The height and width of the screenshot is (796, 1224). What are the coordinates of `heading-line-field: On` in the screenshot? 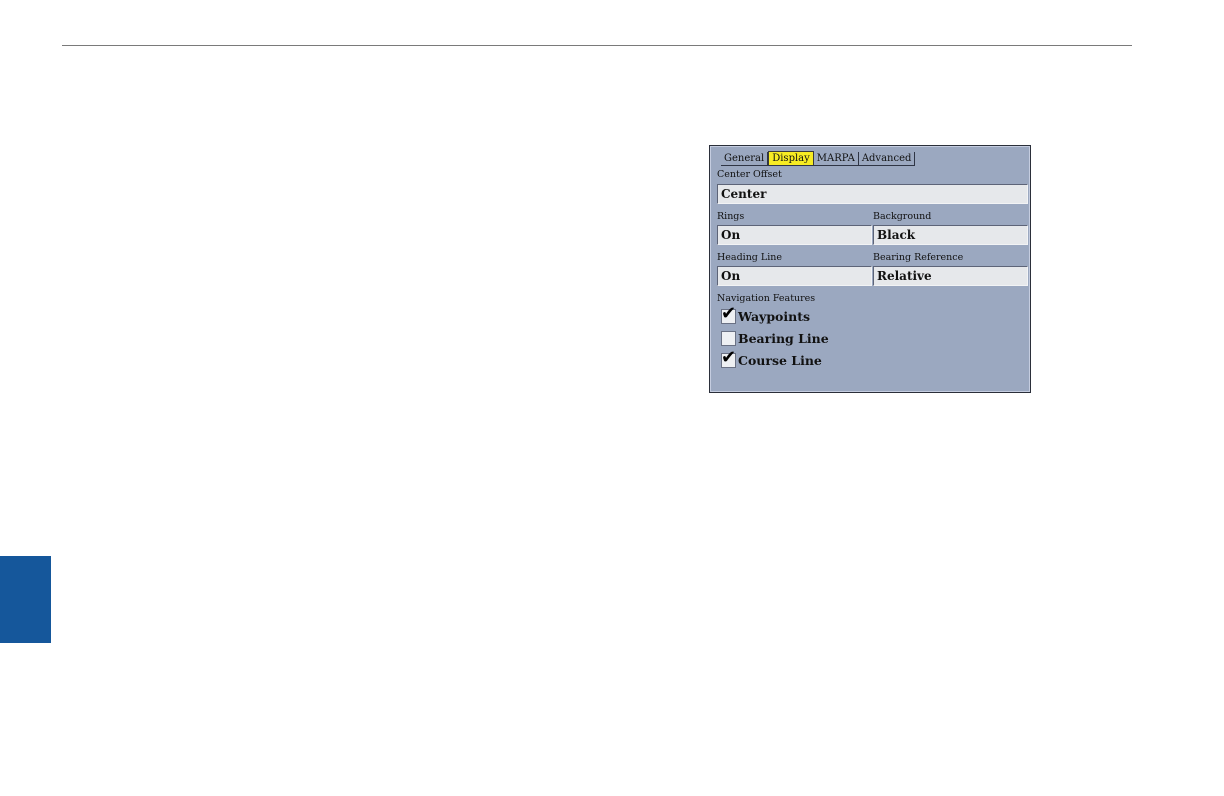 It's located at (794, 276).